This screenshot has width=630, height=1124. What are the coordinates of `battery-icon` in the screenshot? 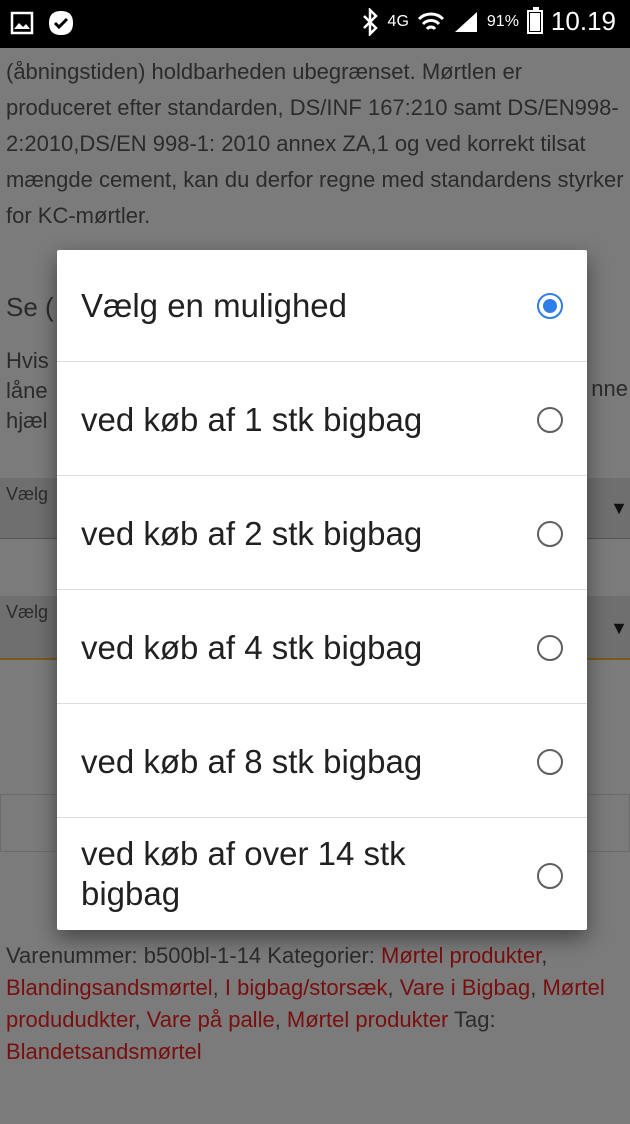 It's located at (534, 20).